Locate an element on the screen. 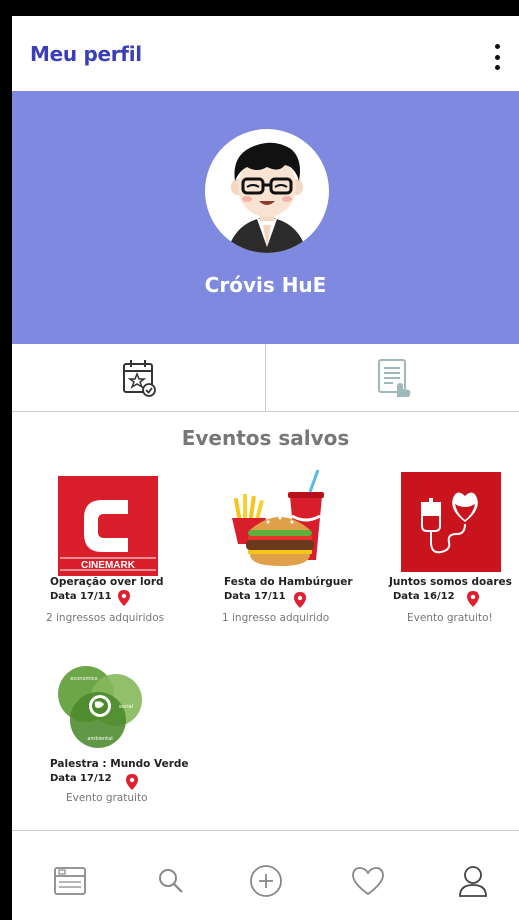 This screenshot has width=519, height=920. svg-text: social is located at coordinates (126, 707).